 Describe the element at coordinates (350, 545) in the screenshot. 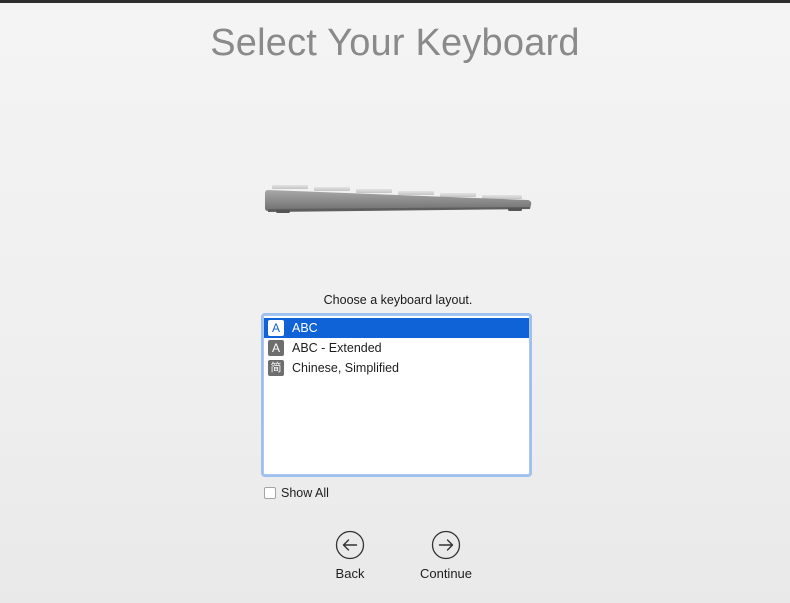

I see `arrow-left-icon` at that location.